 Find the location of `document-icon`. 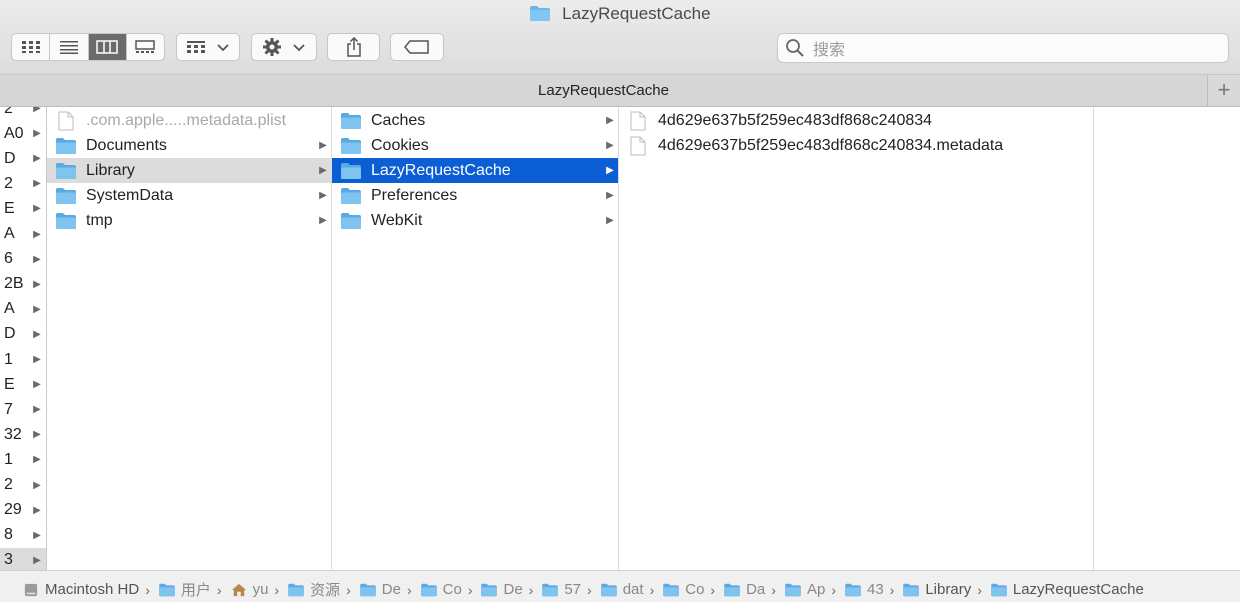

document-icon is located at coordinates (638, 145).